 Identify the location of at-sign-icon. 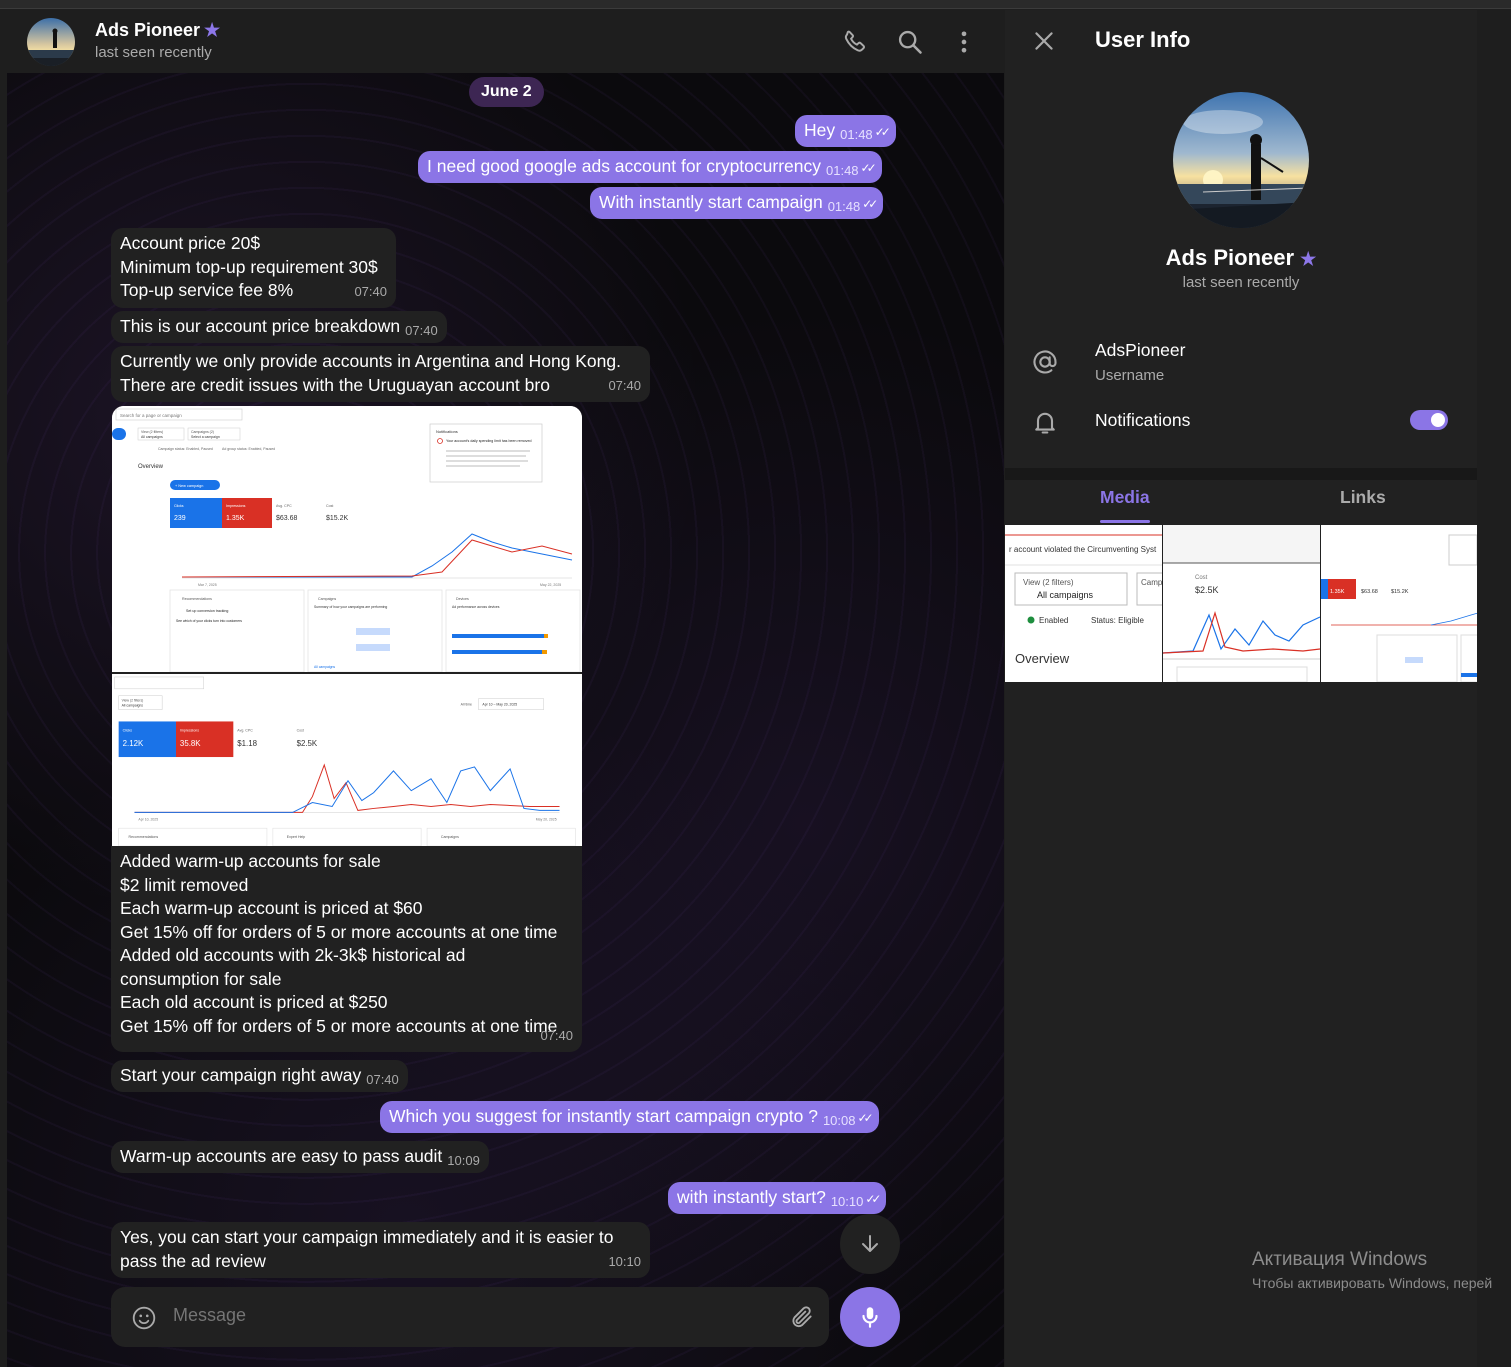
(1045, 362).